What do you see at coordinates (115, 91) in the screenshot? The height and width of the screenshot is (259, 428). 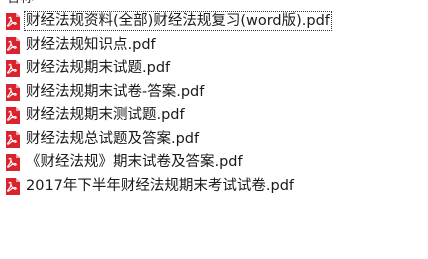 I see `file-name: 财经法规期末试卷-答案.pdf` at bounding box center [115, 91].